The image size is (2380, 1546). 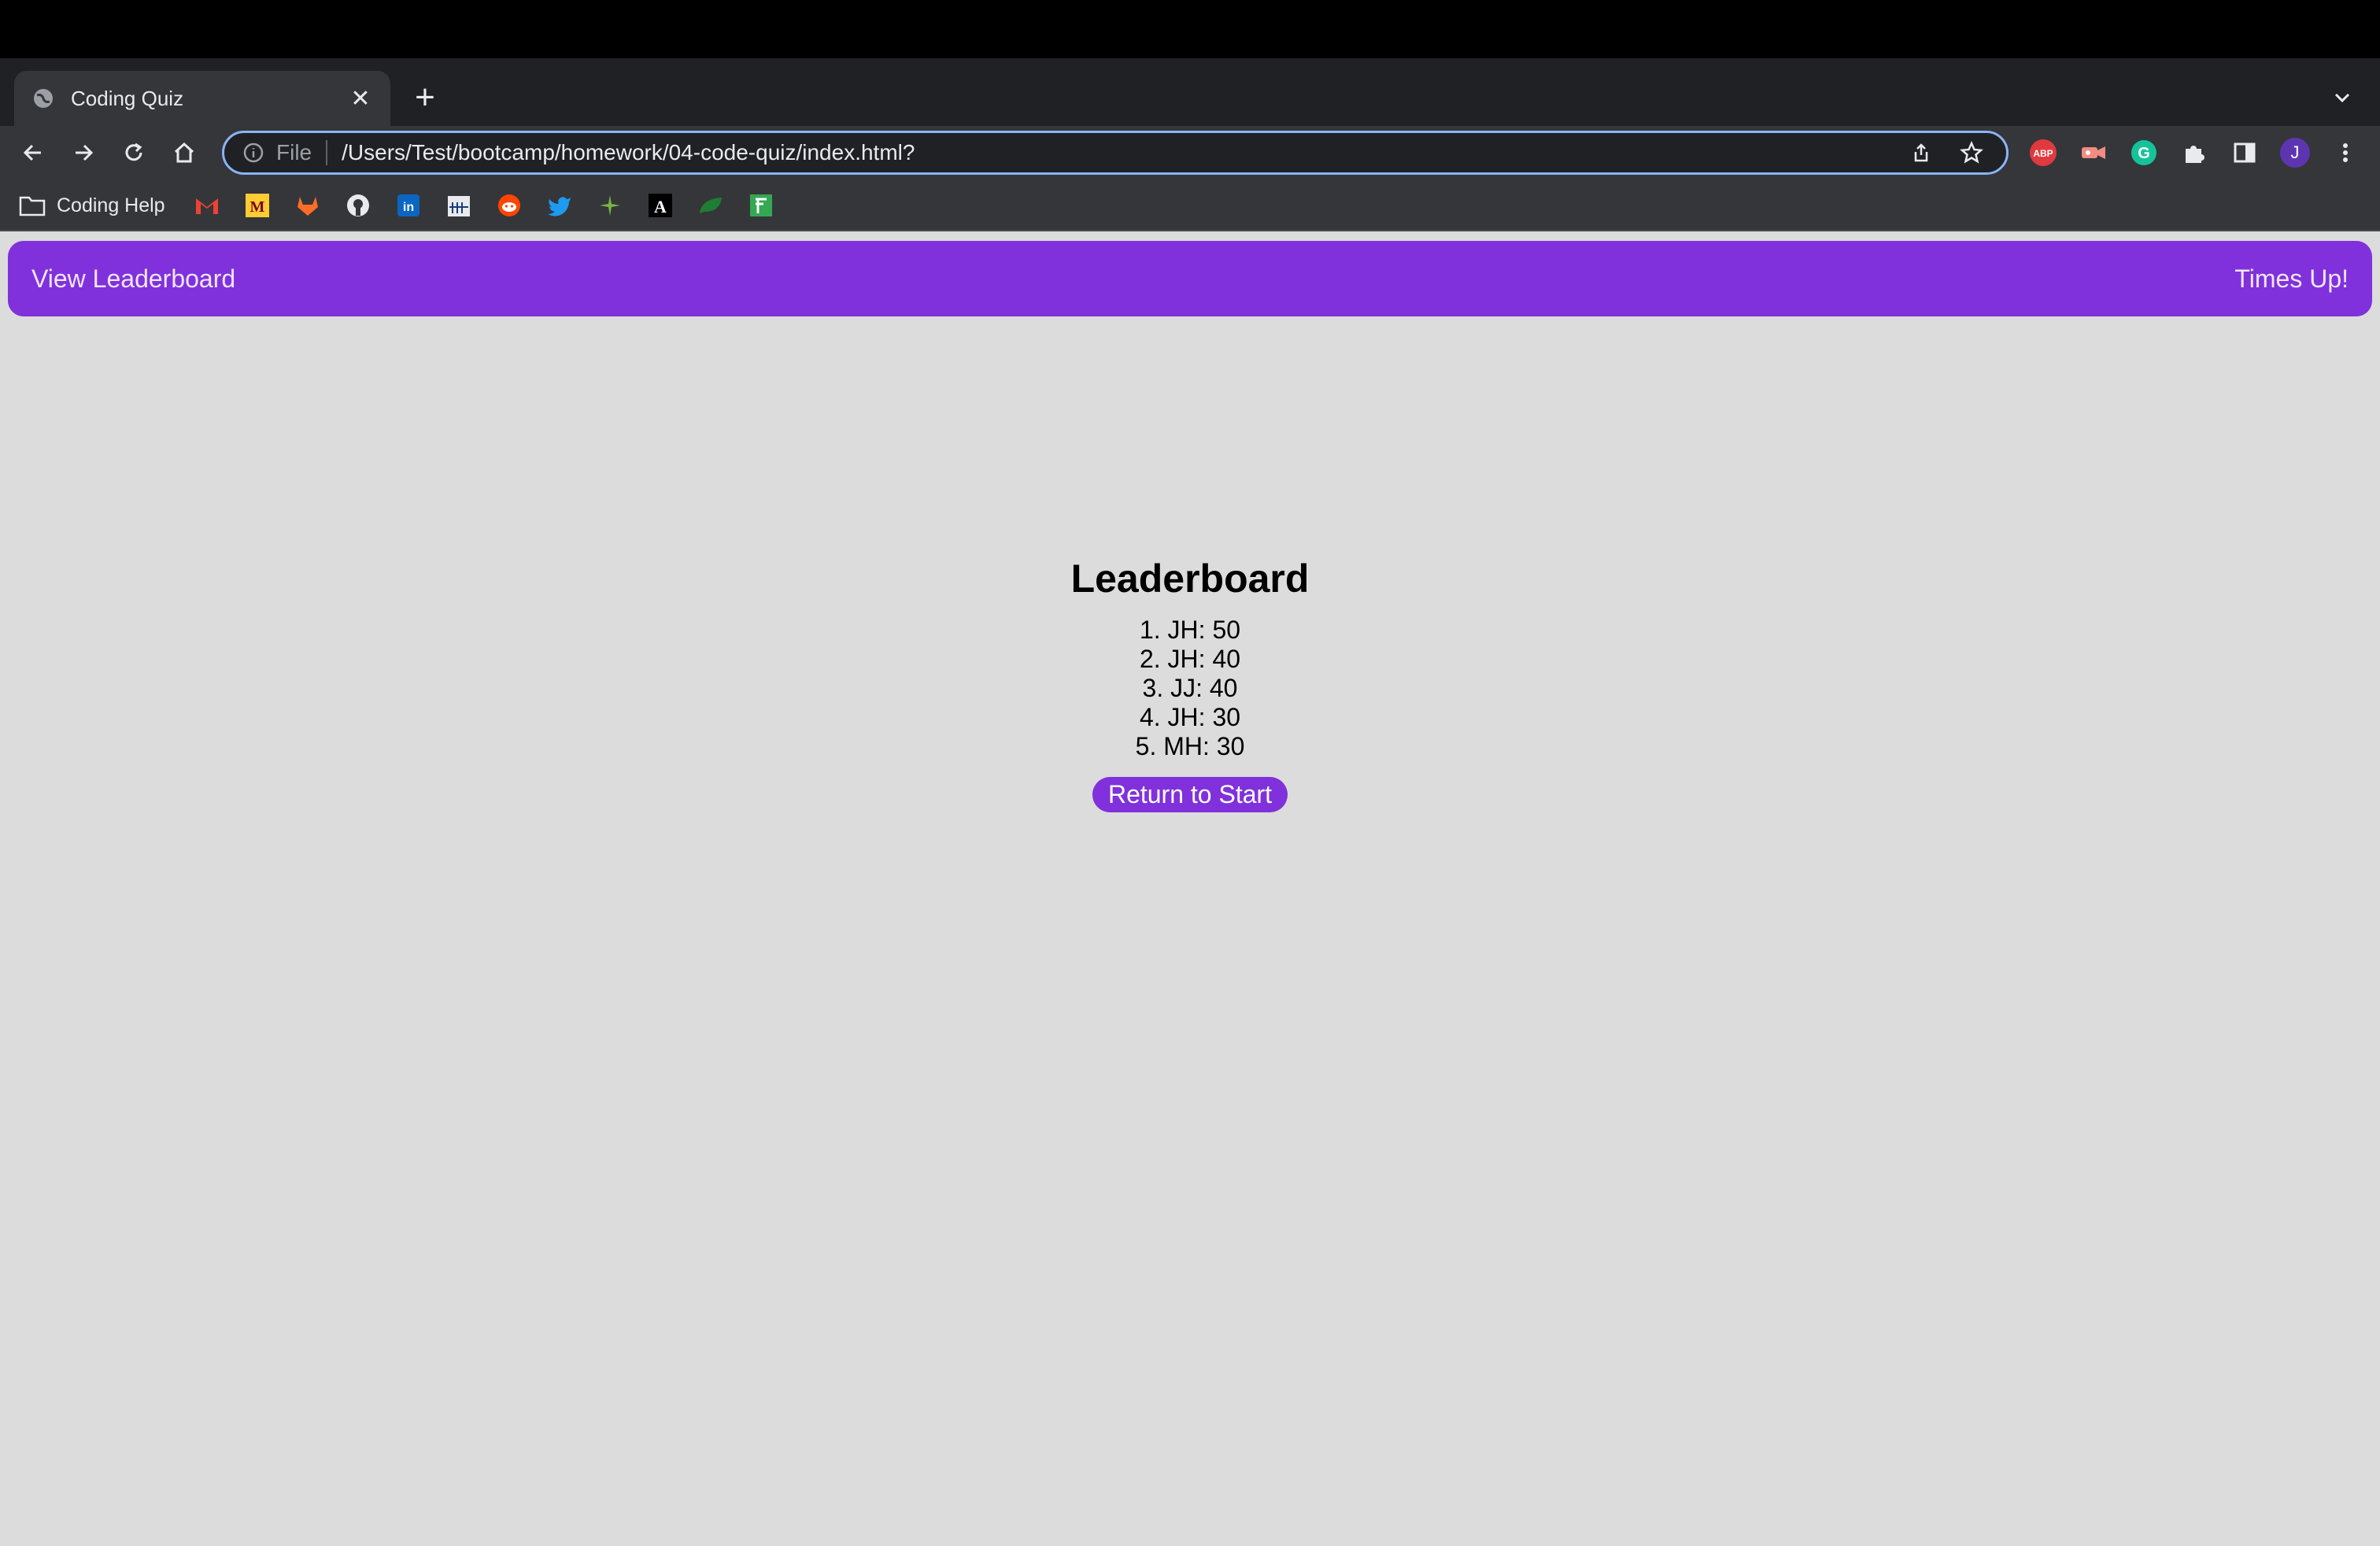 I want to click on tab-coding-quiz: Coding Quiz ✕, so click(x=202, y=98).